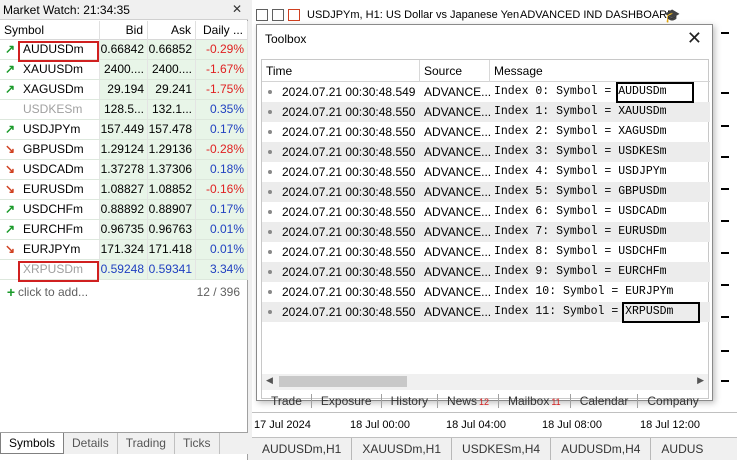  I want to click on message-text: Index 5: Symbol =, so click(556, 191).